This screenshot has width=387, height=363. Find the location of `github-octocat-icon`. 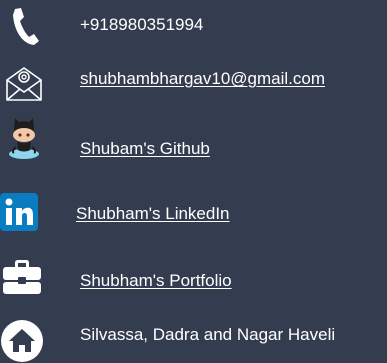

github-octocat-icon is located at coordinates (24, 138).